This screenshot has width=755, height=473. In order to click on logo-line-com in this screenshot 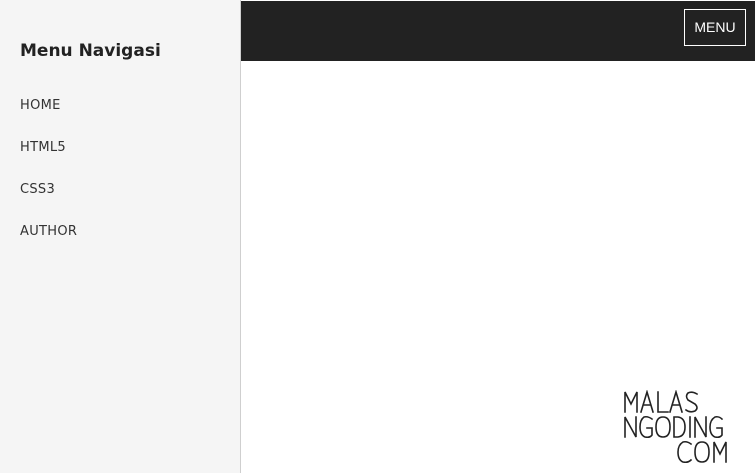, I will do `click(702, 452)`.